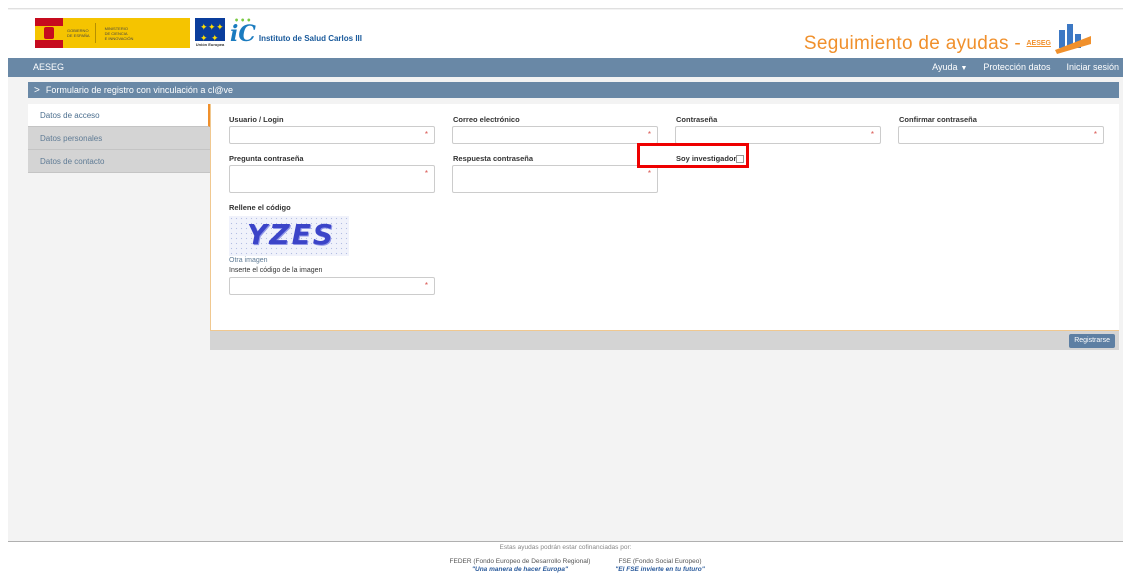  Describe the element at coordinates (1001, 135) in the screenshot. I see `confirmar-contrasena-input: *` at that location.